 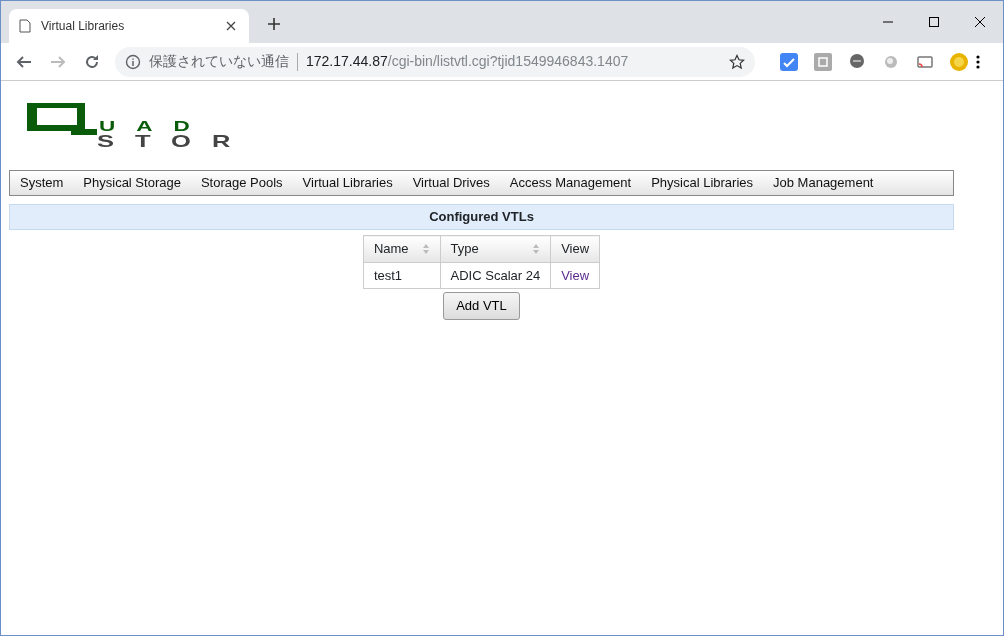 What do you see at coordinates (495, 248) in the screenshot?
I see `column-header: Type` at bounding box center [495, 248].